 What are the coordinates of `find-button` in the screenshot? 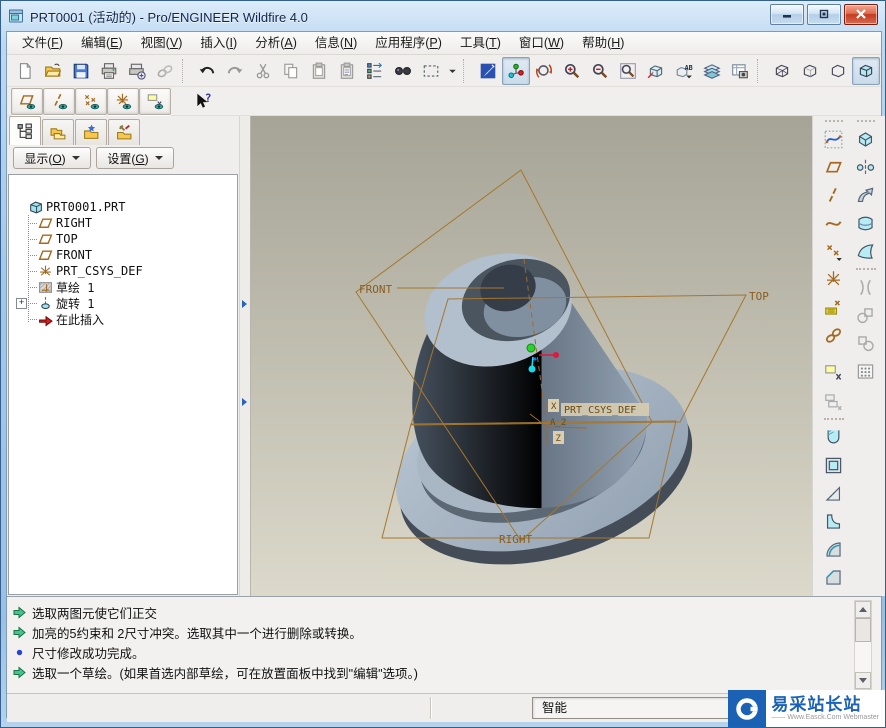 It's located at (403, 71).